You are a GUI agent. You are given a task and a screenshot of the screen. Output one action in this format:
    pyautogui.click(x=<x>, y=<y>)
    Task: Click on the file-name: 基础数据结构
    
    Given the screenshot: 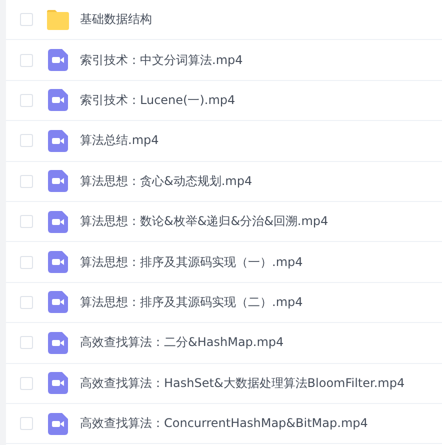 What is the action you would take?
    pyautogui.click(x=116, y=19)
    